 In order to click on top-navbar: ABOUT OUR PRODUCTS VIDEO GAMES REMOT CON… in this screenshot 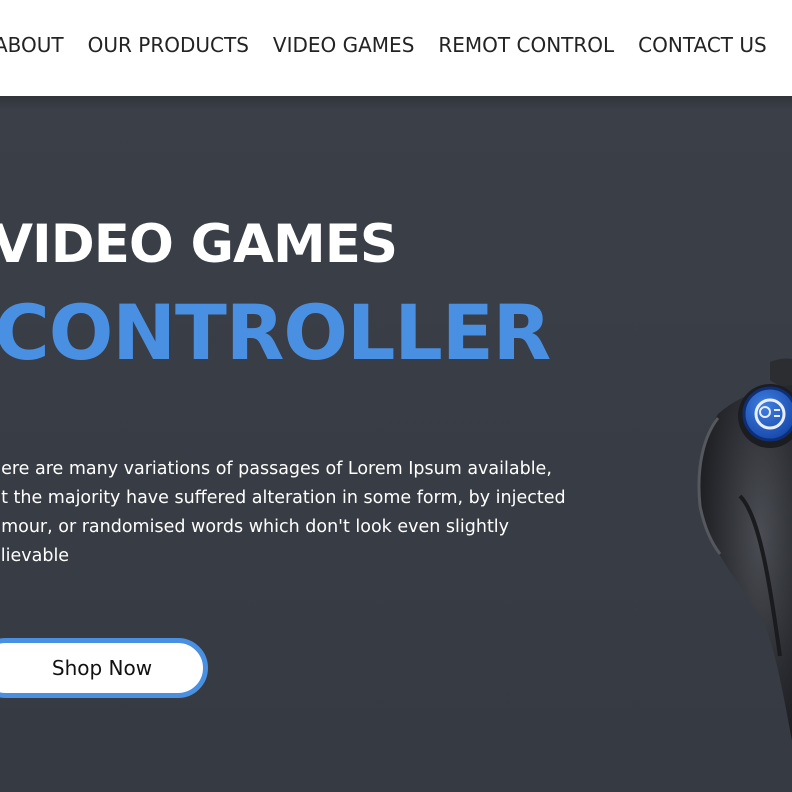, I will do `click(396, 48)`.